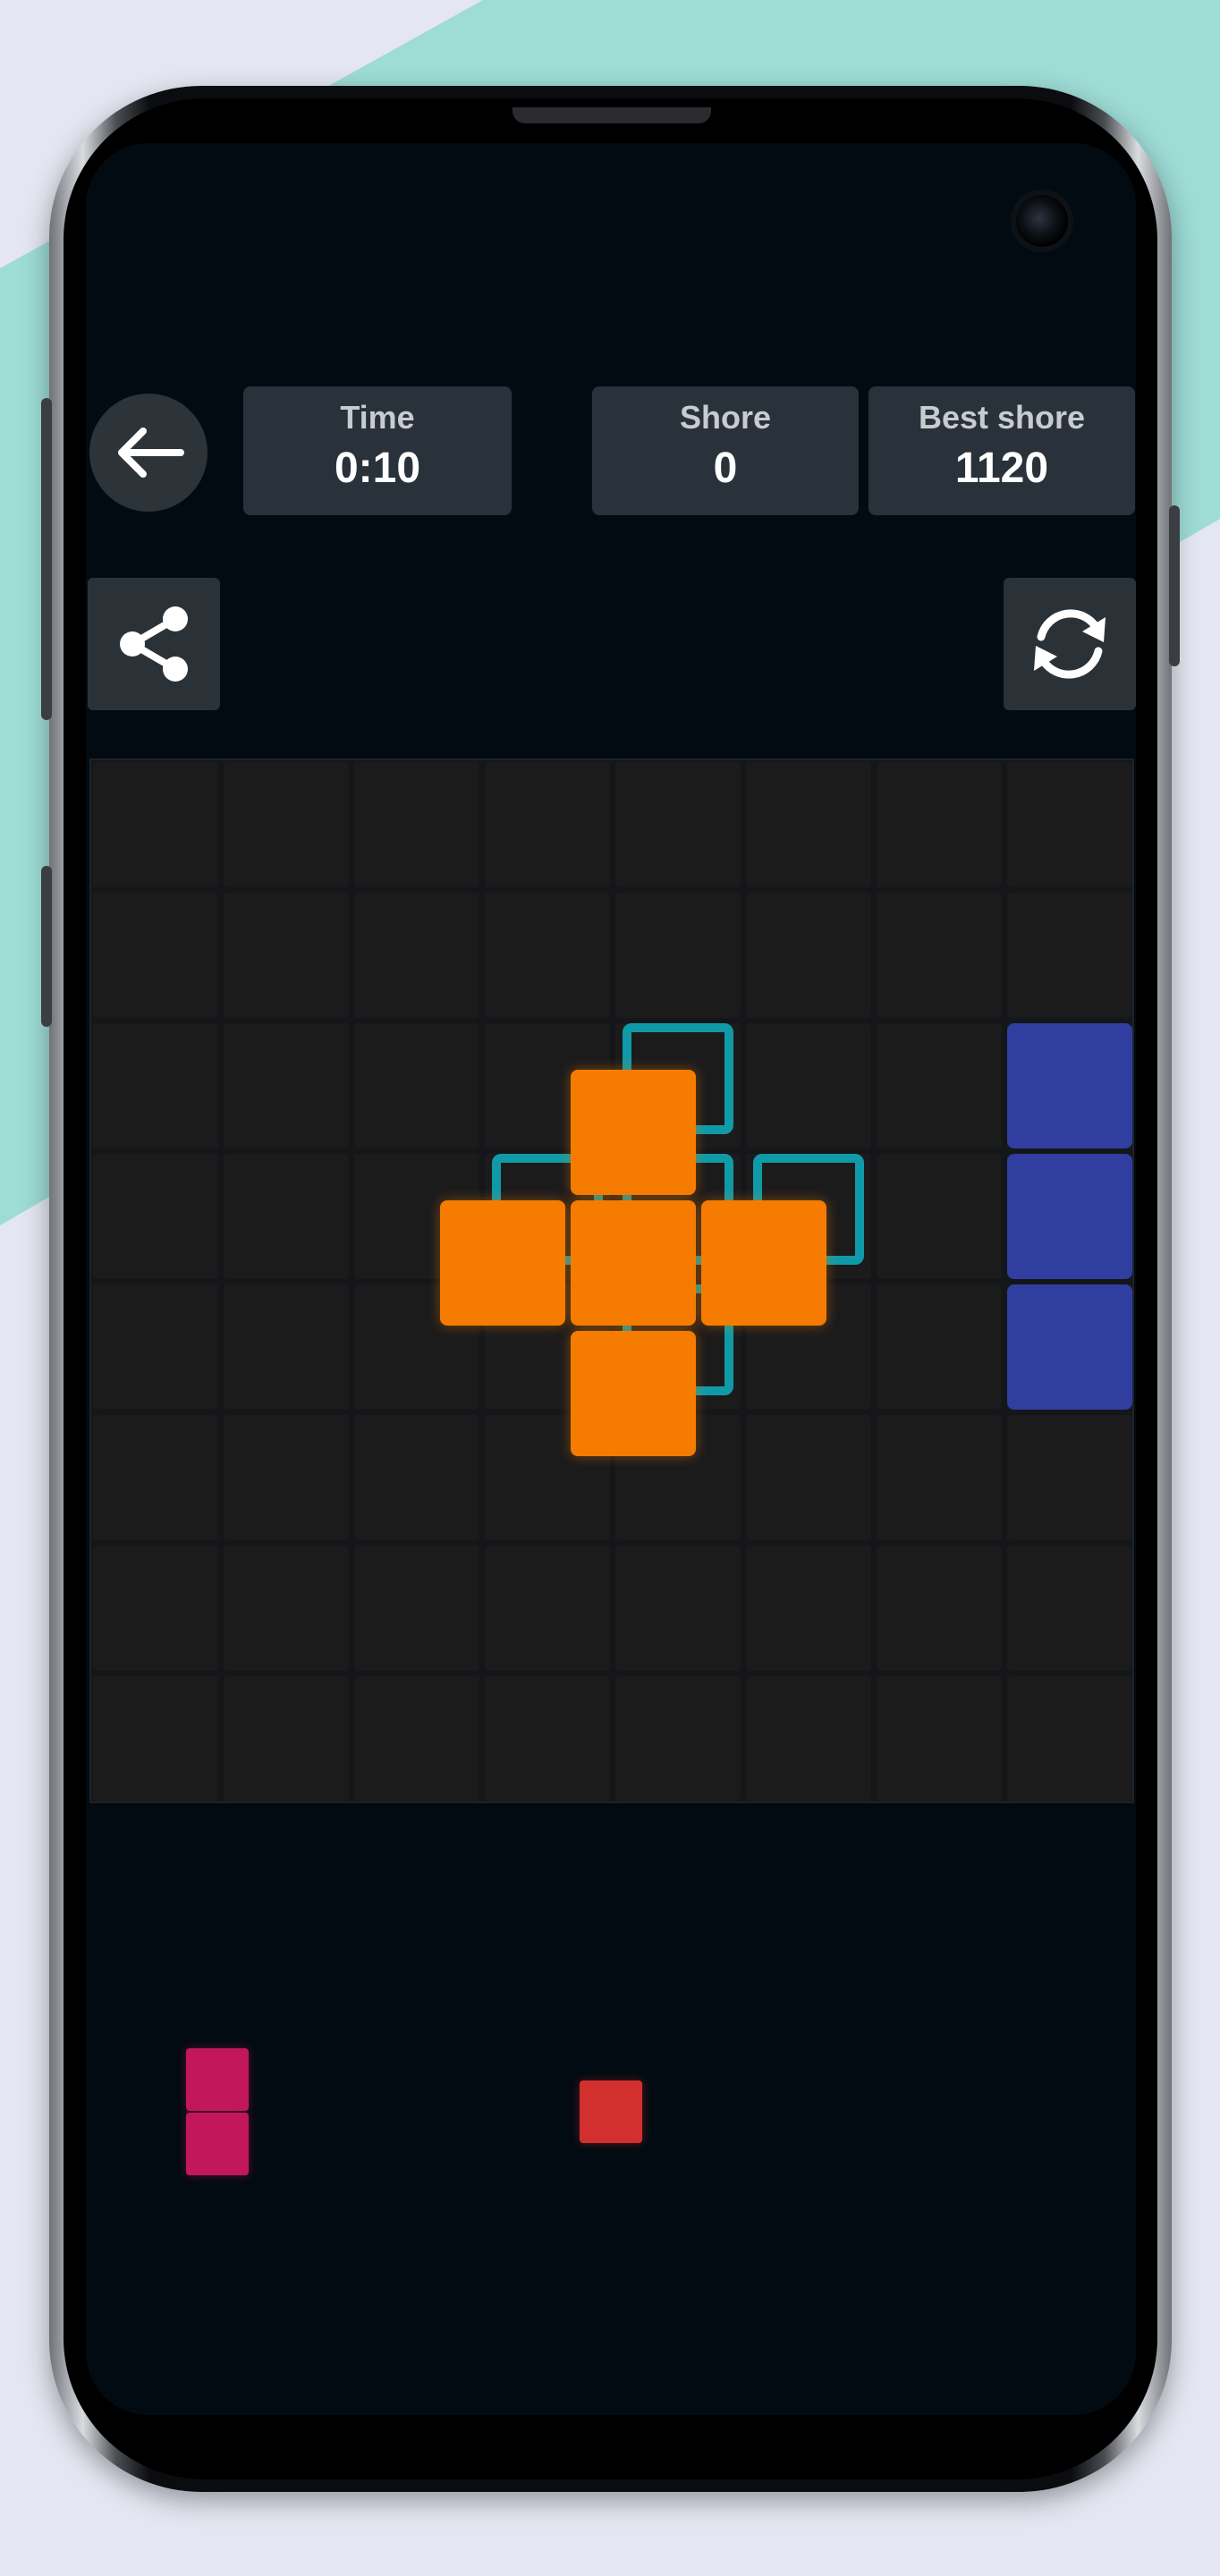  I want to click on share-icon, so click(154, 644).